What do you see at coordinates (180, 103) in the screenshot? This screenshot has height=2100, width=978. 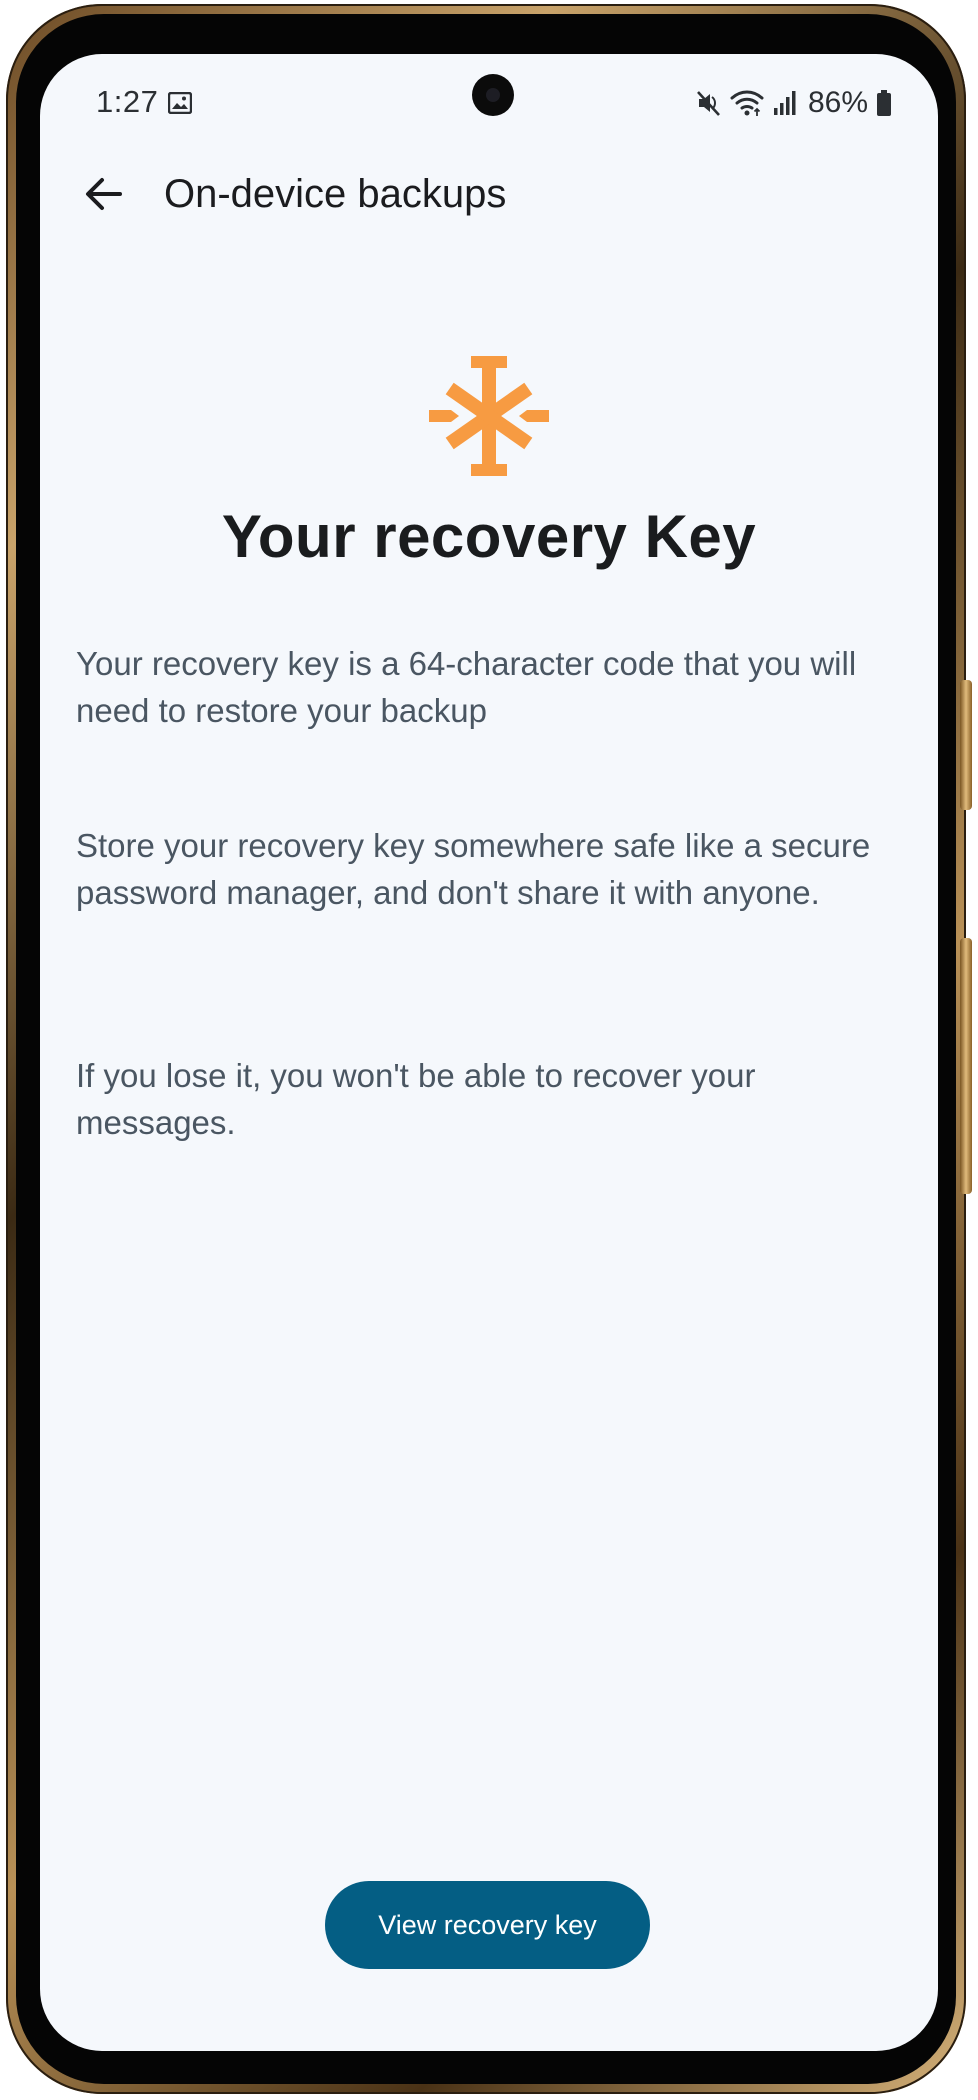 I see `gallery-icon` at bounding box center [180, 103].